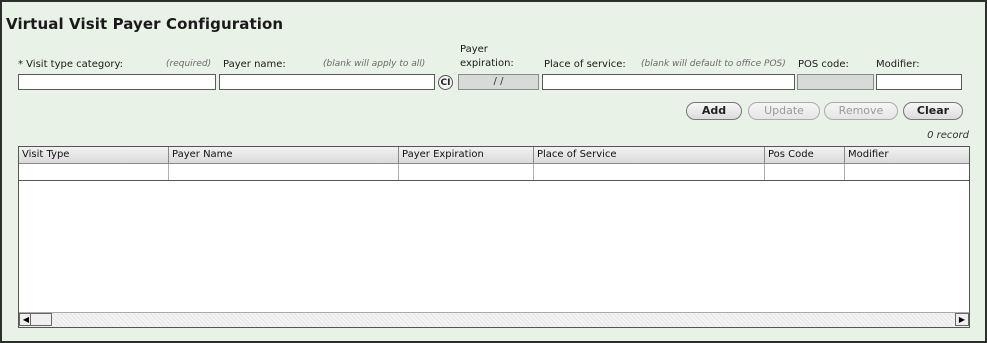 The image size is (987, 343). I want to click on payer-expiration-input: / /, so click(498, 82).